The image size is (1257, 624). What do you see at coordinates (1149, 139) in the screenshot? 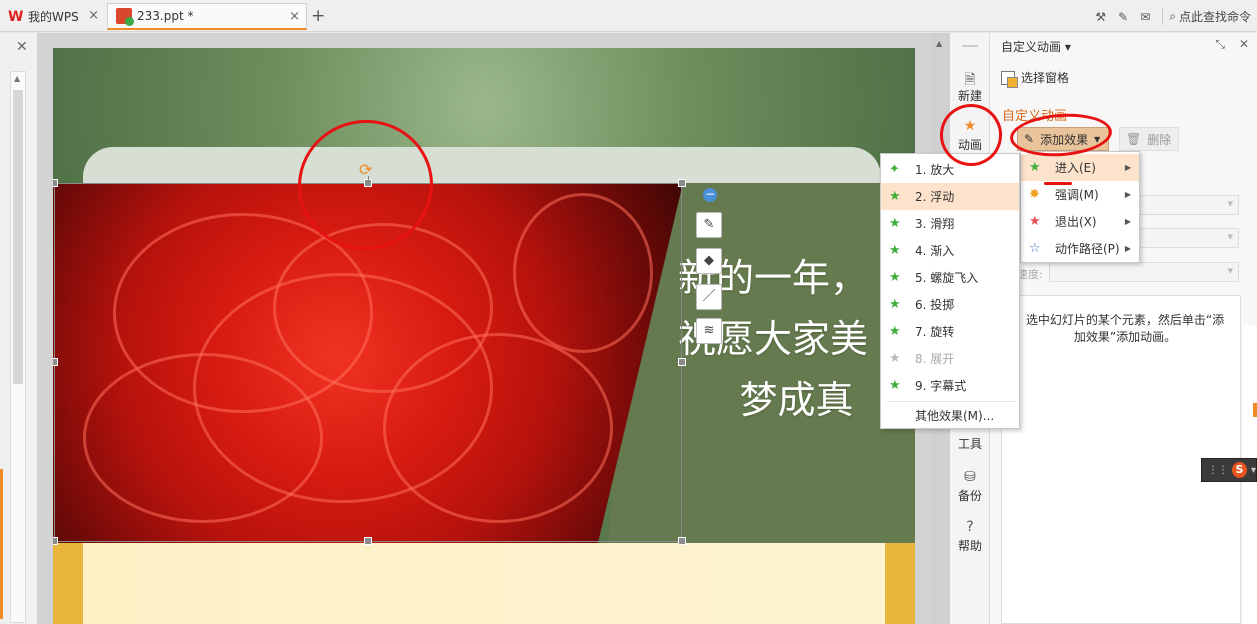
I see `delete-button: 🗑 删除` at bounding box center [1149, 139].